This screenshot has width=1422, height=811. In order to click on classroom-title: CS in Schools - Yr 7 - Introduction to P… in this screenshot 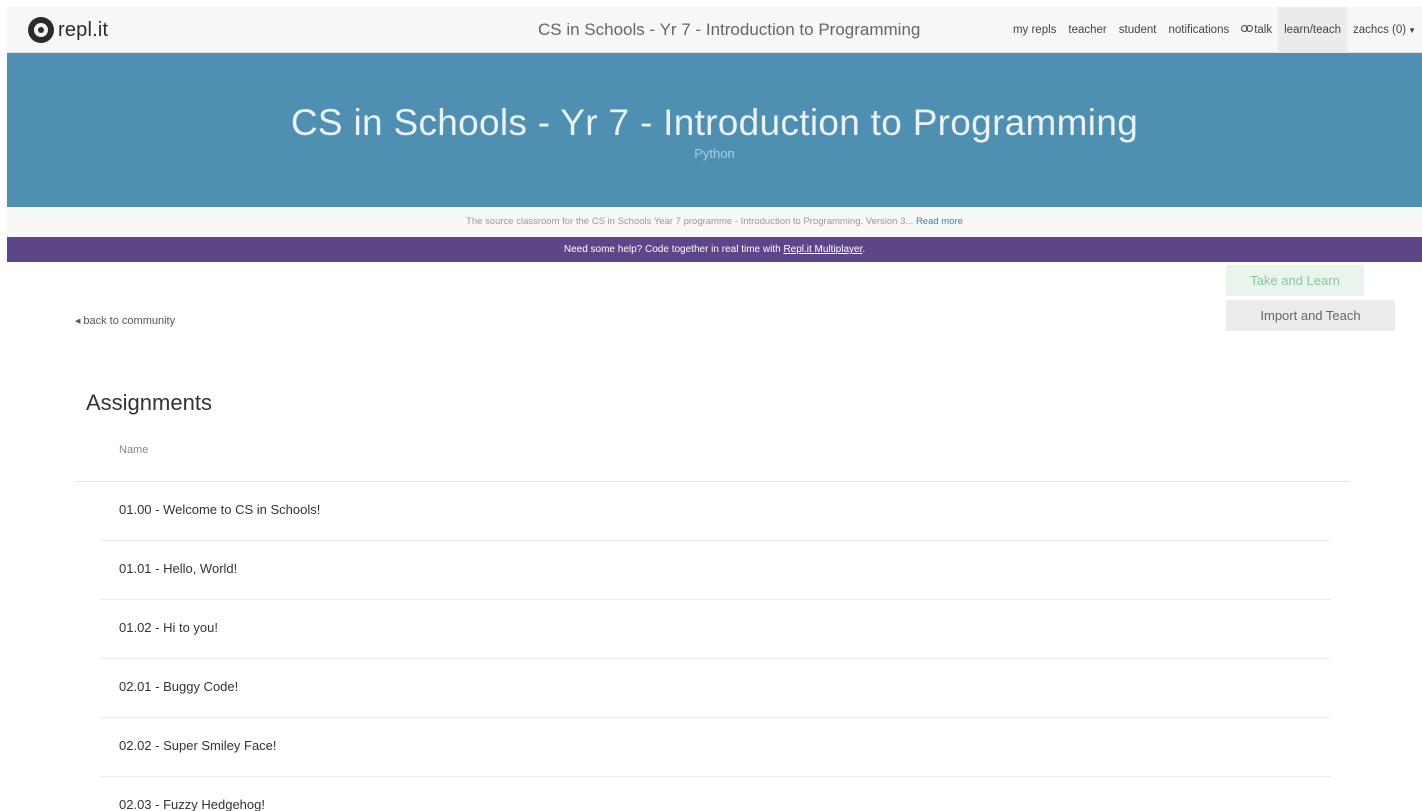, I will do `click(714, 122)`.